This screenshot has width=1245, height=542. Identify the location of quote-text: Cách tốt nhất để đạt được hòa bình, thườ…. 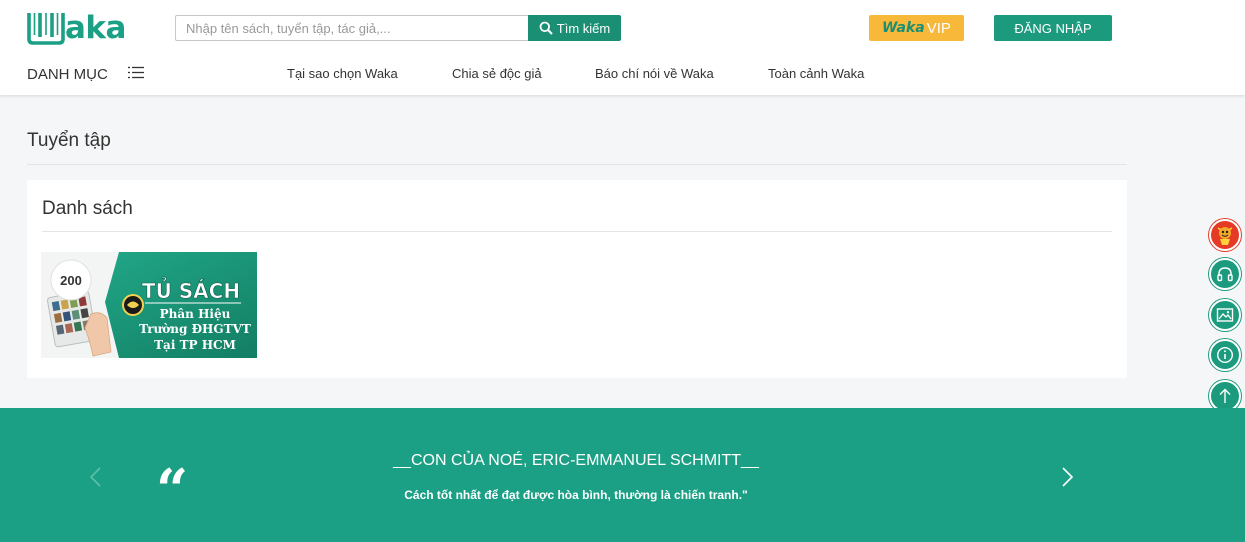
(576, 495).